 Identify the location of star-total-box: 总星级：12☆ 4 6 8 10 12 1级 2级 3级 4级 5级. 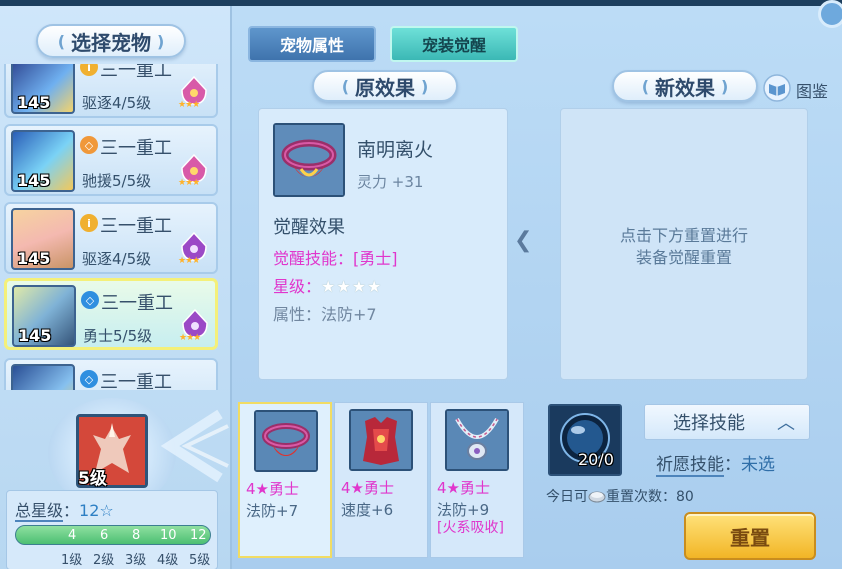
(112, 529).